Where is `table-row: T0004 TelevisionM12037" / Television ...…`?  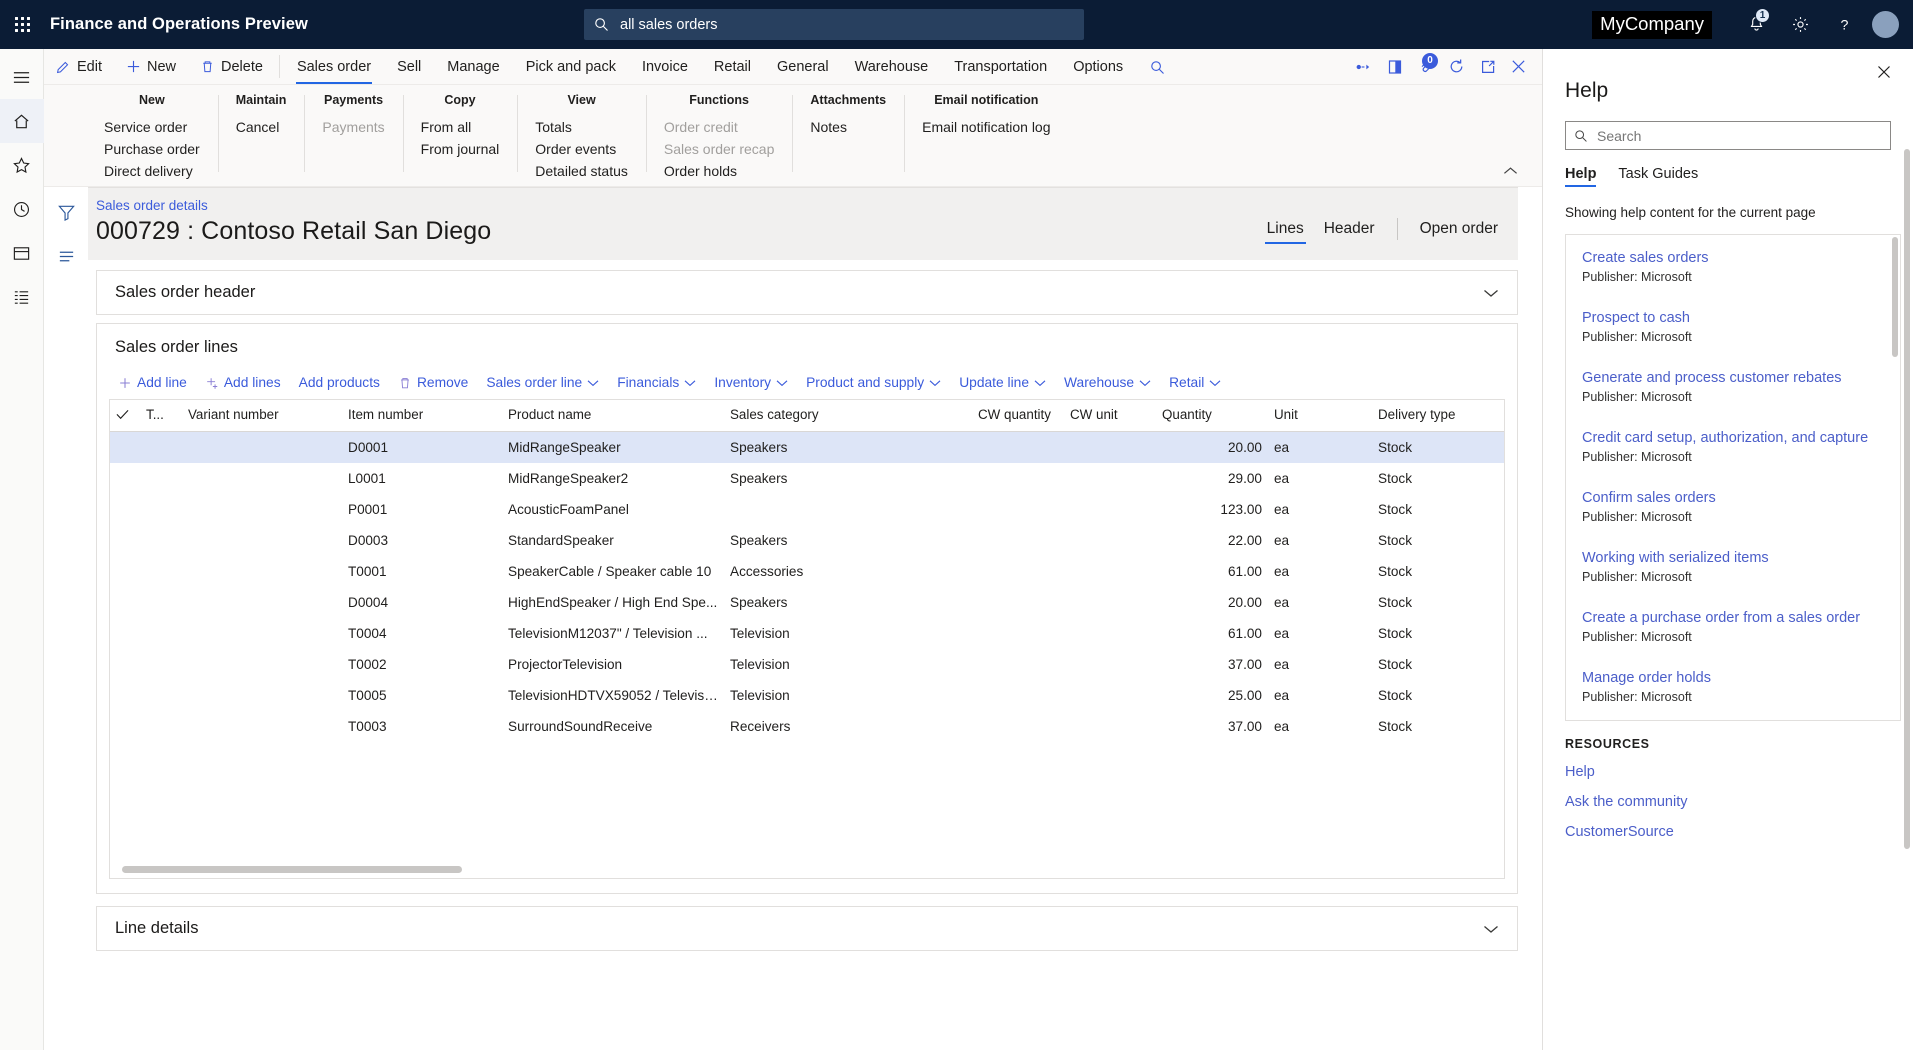
table-row: T0004 TelevisionM12037" / Television ...… is located at coordinates (807, 633).